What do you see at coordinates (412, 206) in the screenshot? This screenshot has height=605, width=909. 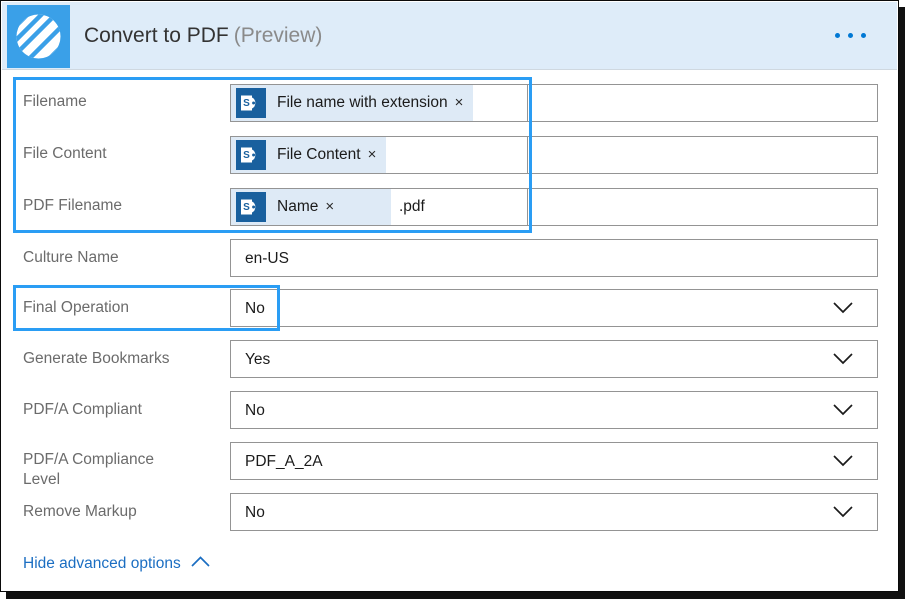 I see `pdf-extension-suffix: .pdf` at bounding box center [412, 206].